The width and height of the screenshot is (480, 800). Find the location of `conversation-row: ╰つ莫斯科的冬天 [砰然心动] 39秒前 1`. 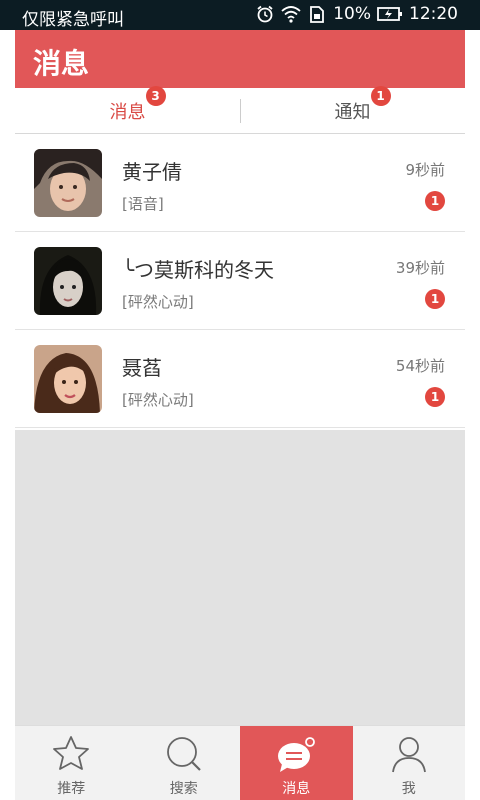

conversation-row: ╰つ莫斯科的冬天 [砰然心动] 39秒前 1 is located at coordinates (240, 281).